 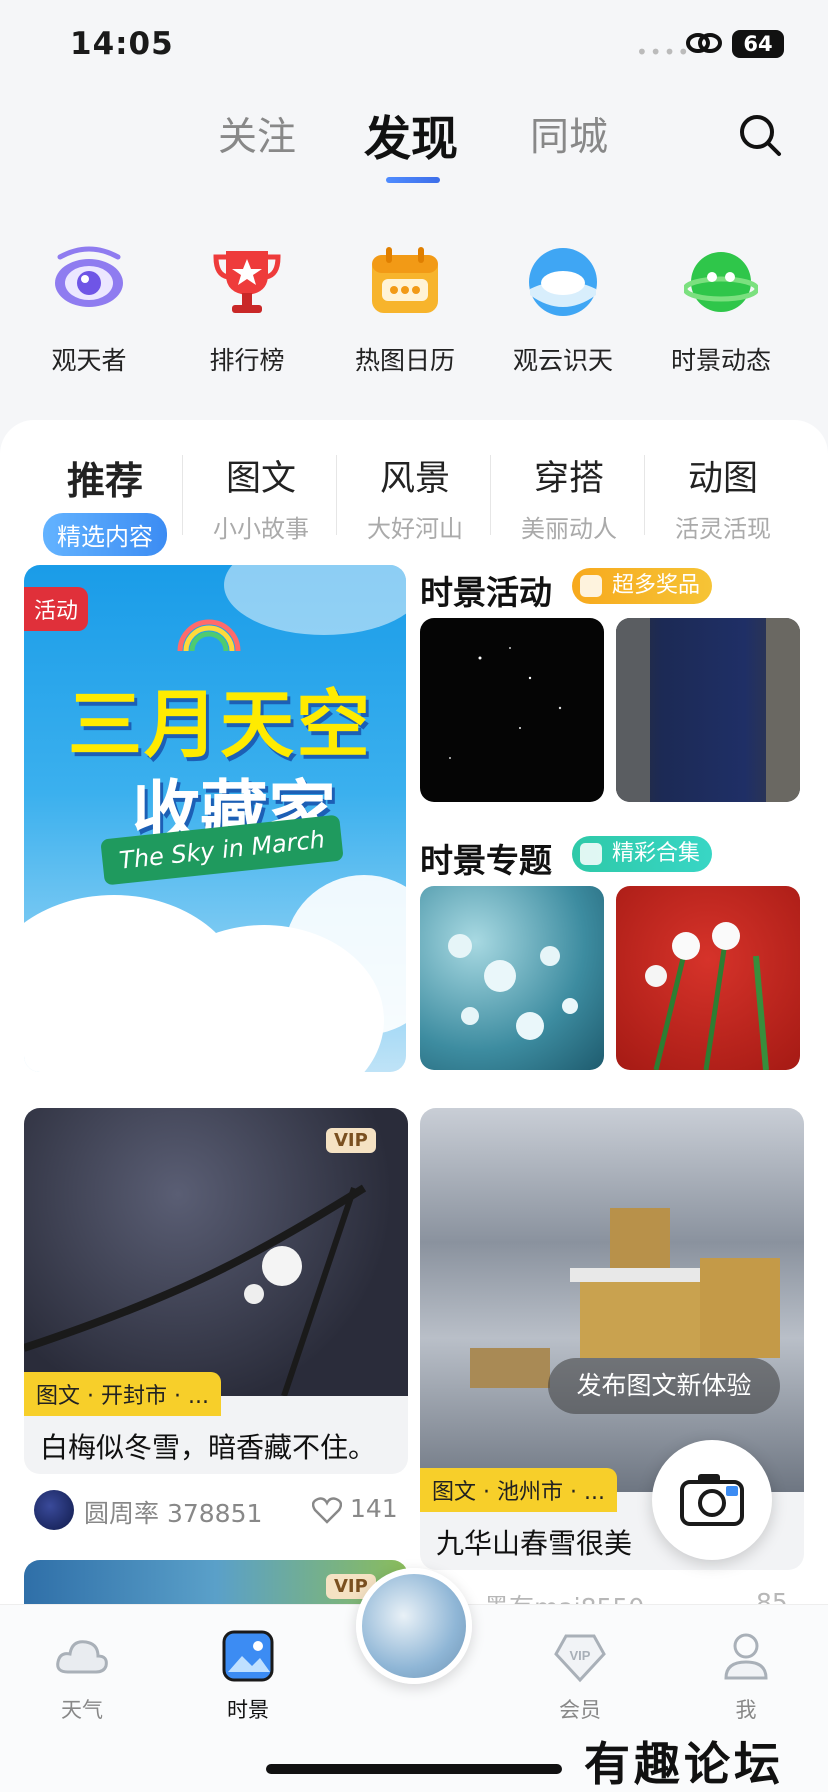 I want to click on signal-icon: ••••, so click(x=664, y=52).